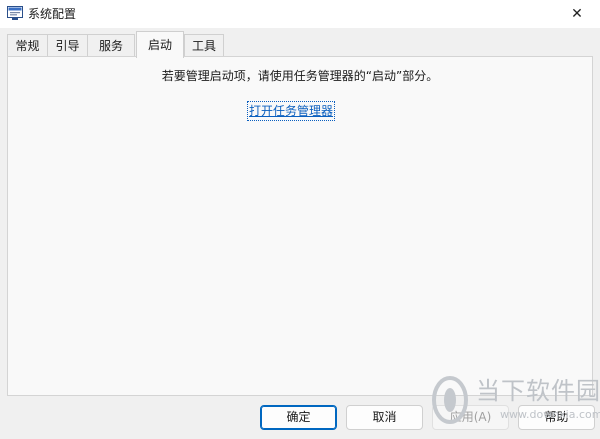  I want to click on msconfig-icon, so click(15, 13).